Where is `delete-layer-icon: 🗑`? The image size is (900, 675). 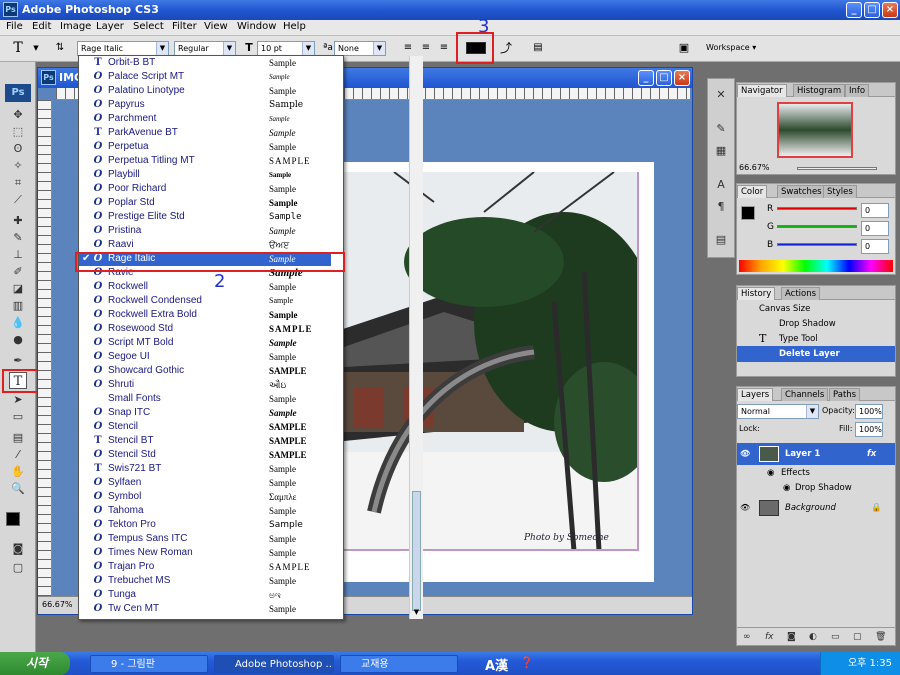
delete-layer-icon: 🗑 is located at coordinates (880, 637).